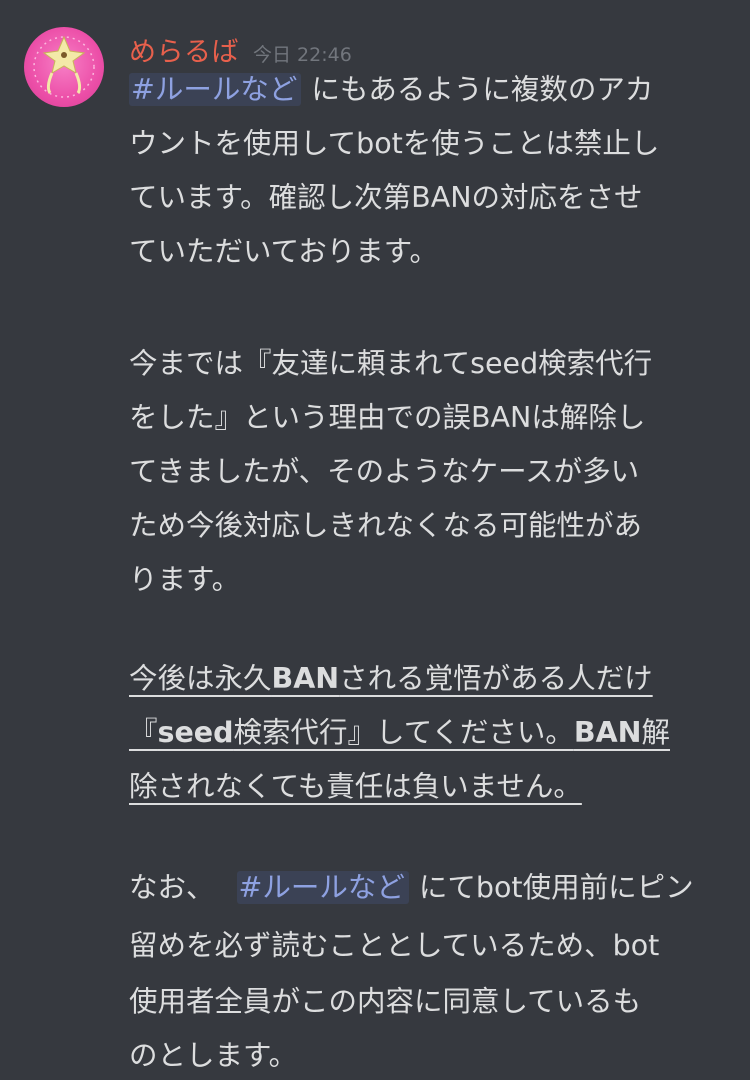  Describe the element at coordinates (496, 678) in the screenshot. I see `message-text: される覚悟がある人だけ` at that location.